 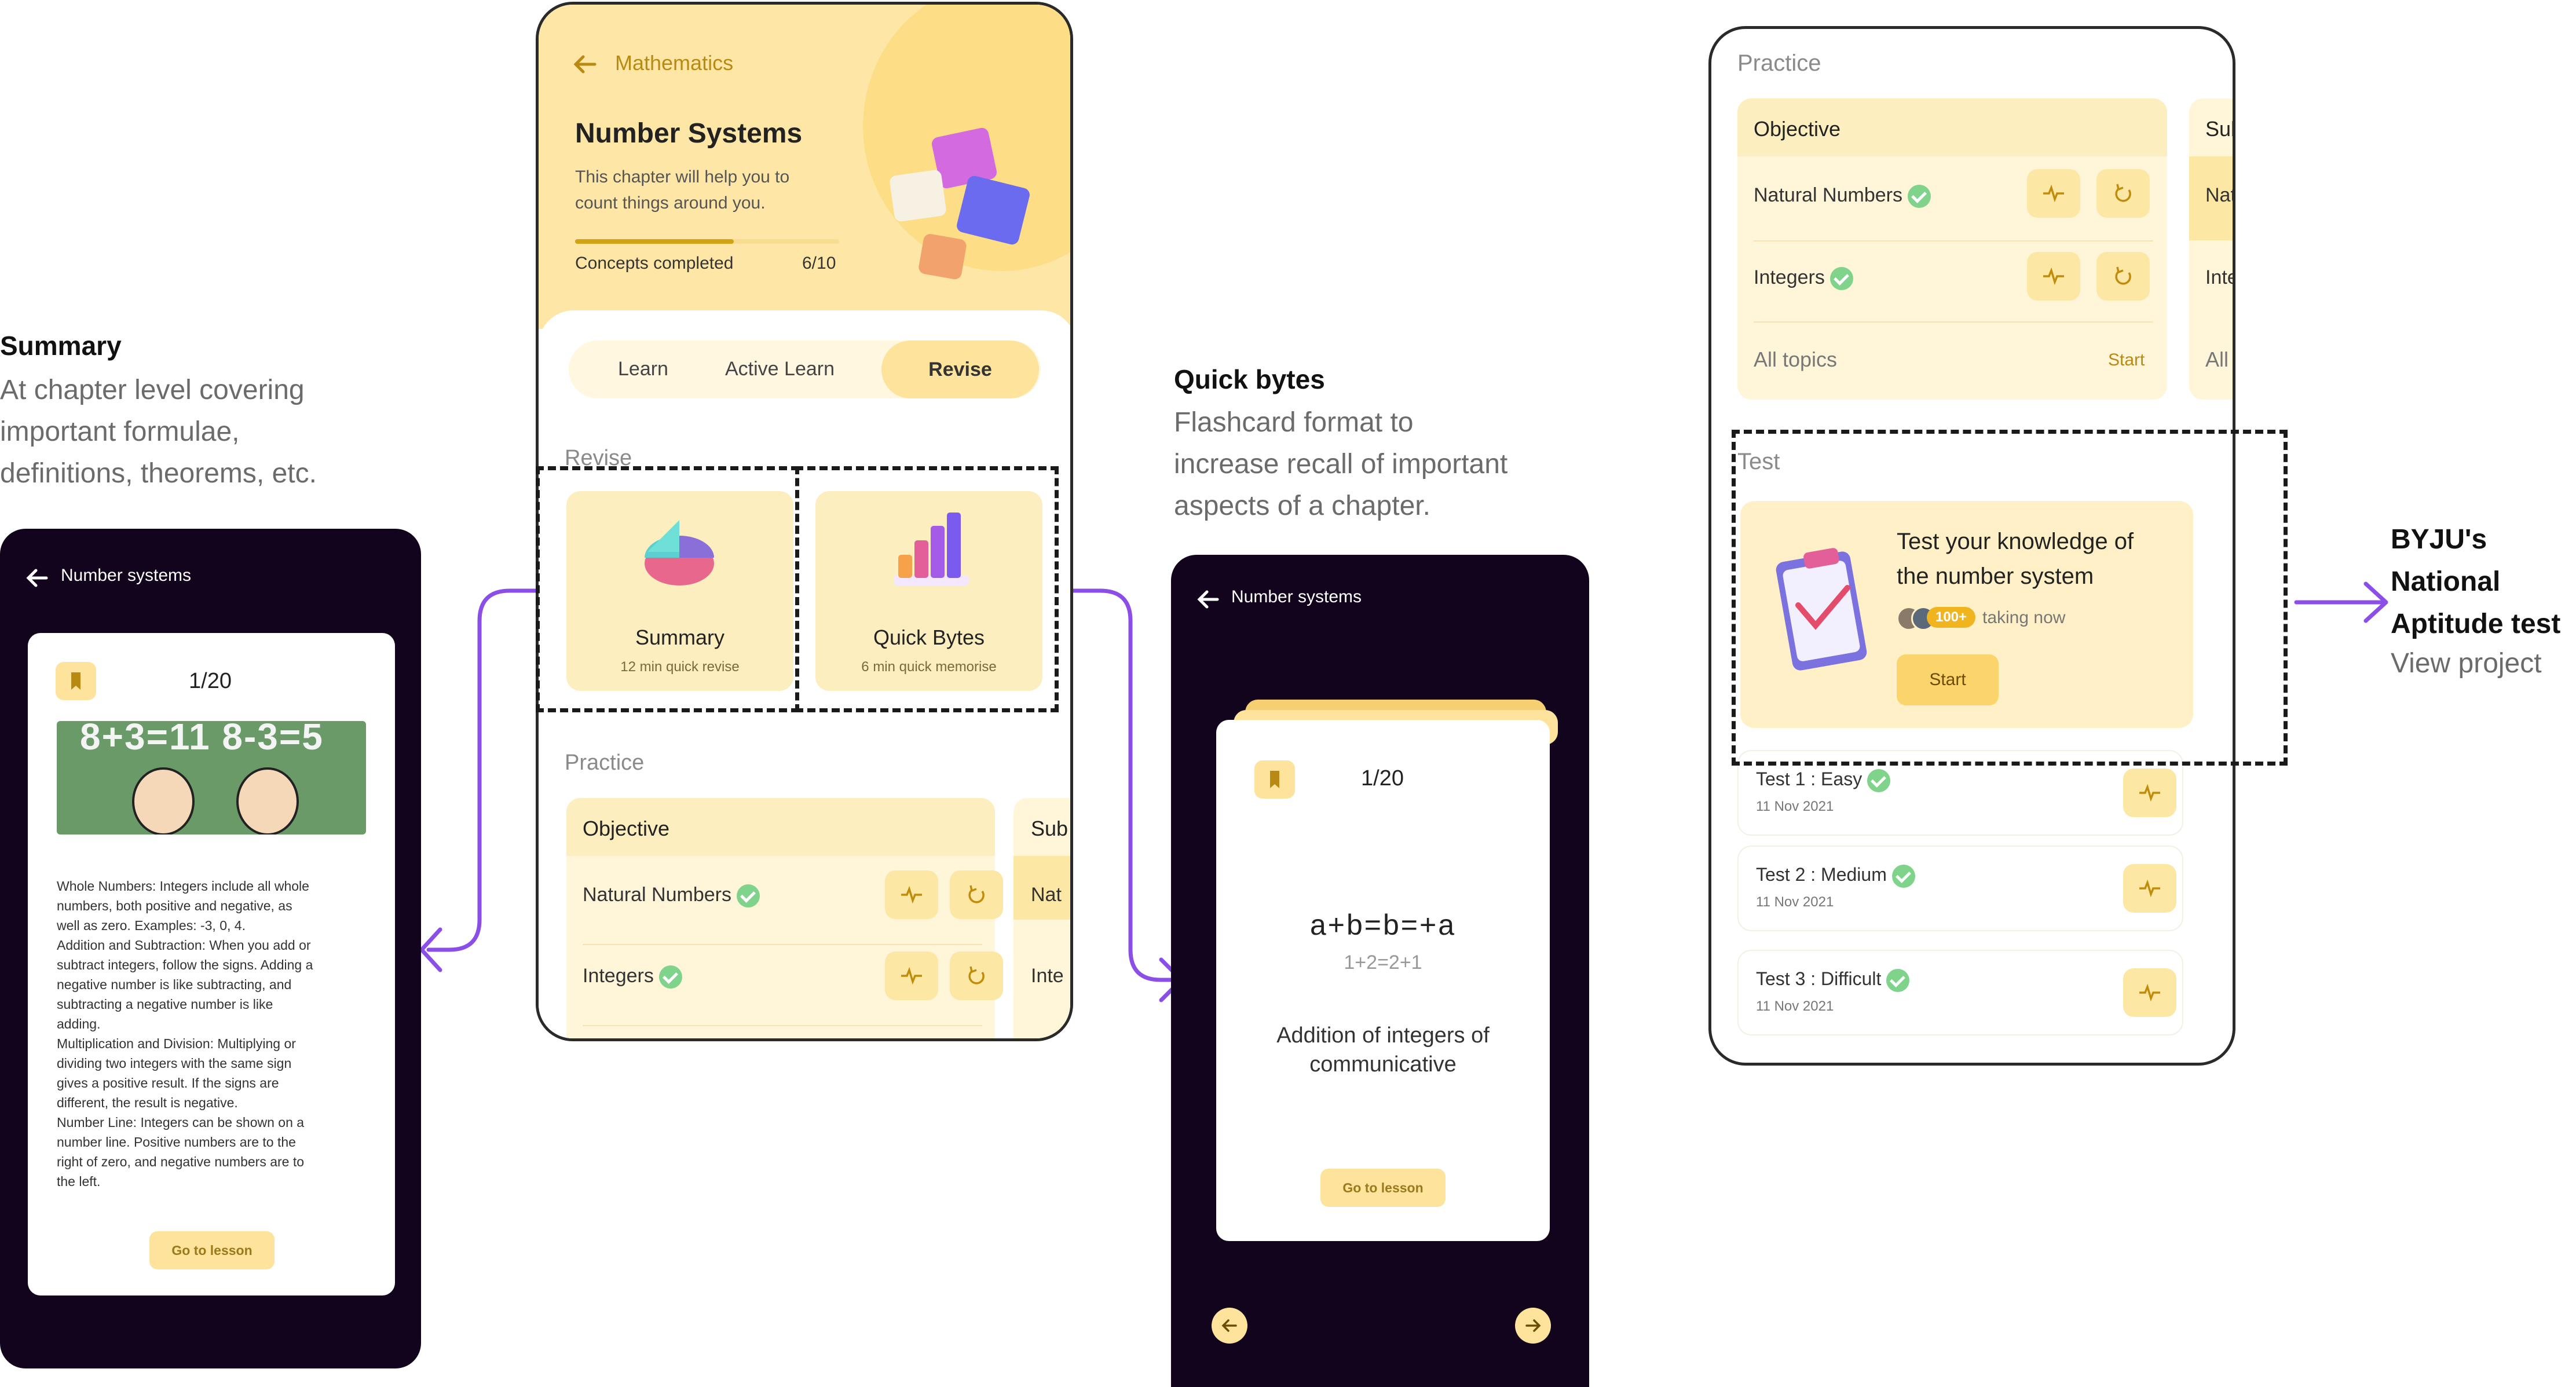 What do you see at coordinates (1809, 778) in the screenshot?
I see `test-name-label: Test 1 : Easy` at bounding box center [1809, 778].